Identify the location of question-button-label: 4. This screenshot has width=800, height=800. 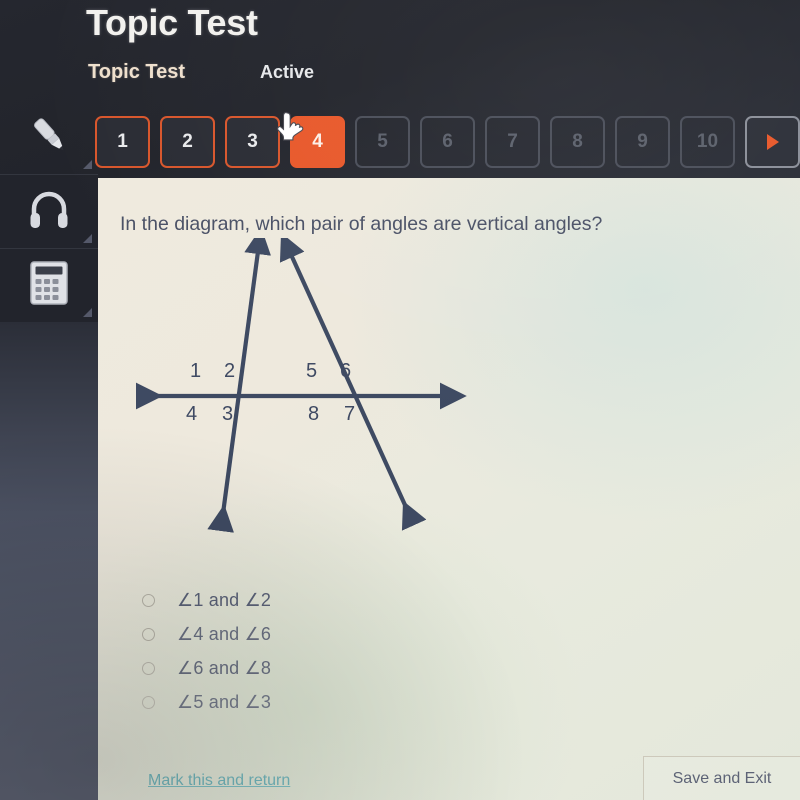
(317, 141).